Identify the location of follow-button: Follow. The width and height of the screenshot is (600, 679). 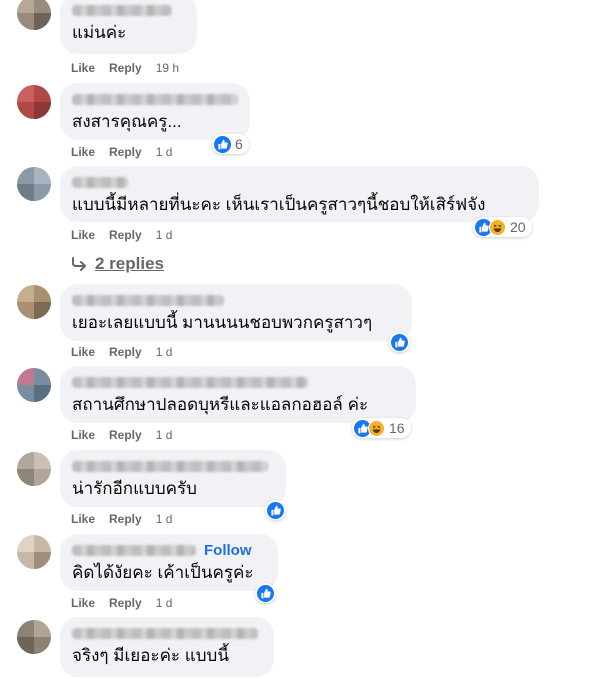
(228, 550).